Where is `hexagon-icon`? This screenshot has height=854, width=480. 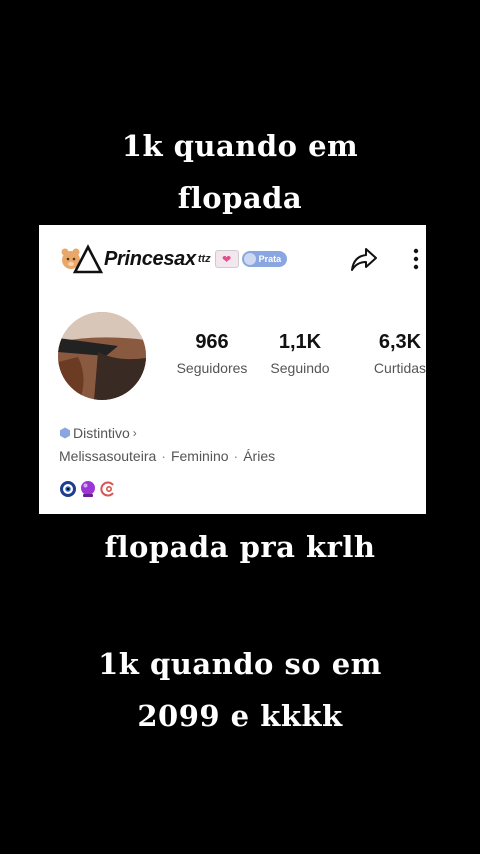 hexagon-icon is located at coordinates (65, 433).